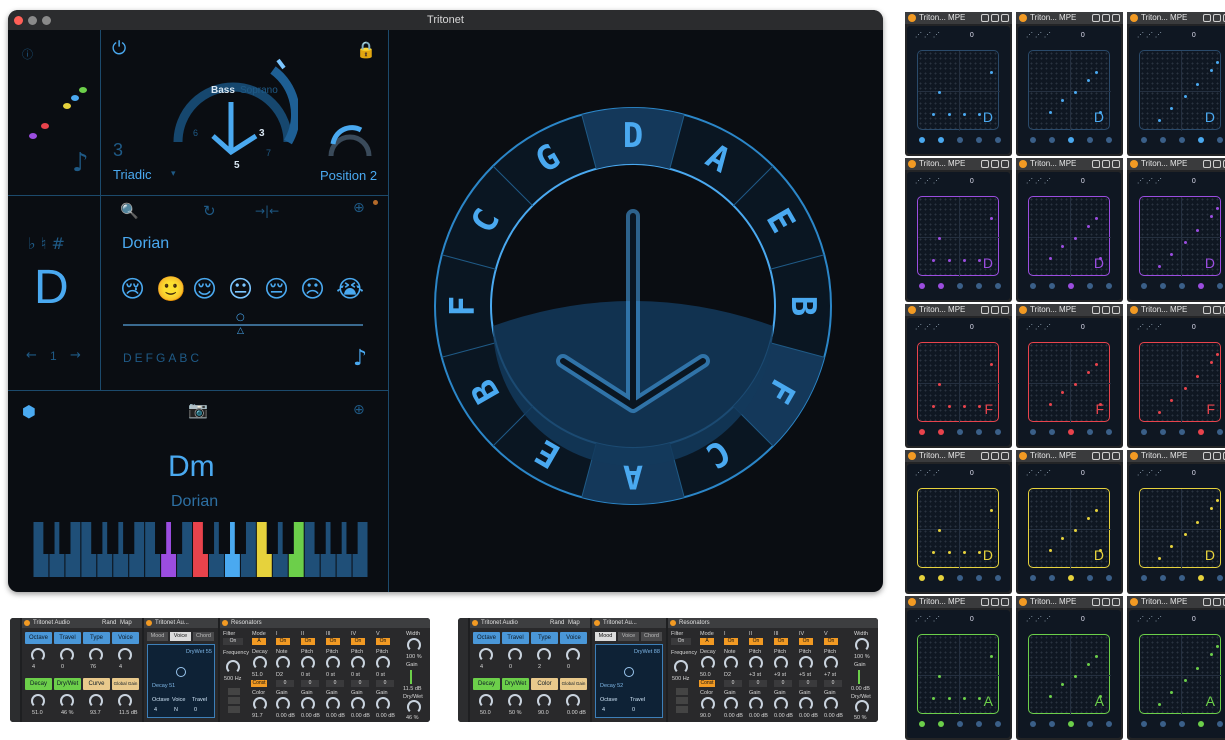  Describe the element at coordinates (132, 289) in the screenshot. I see `mood-face: 😢` at that location.